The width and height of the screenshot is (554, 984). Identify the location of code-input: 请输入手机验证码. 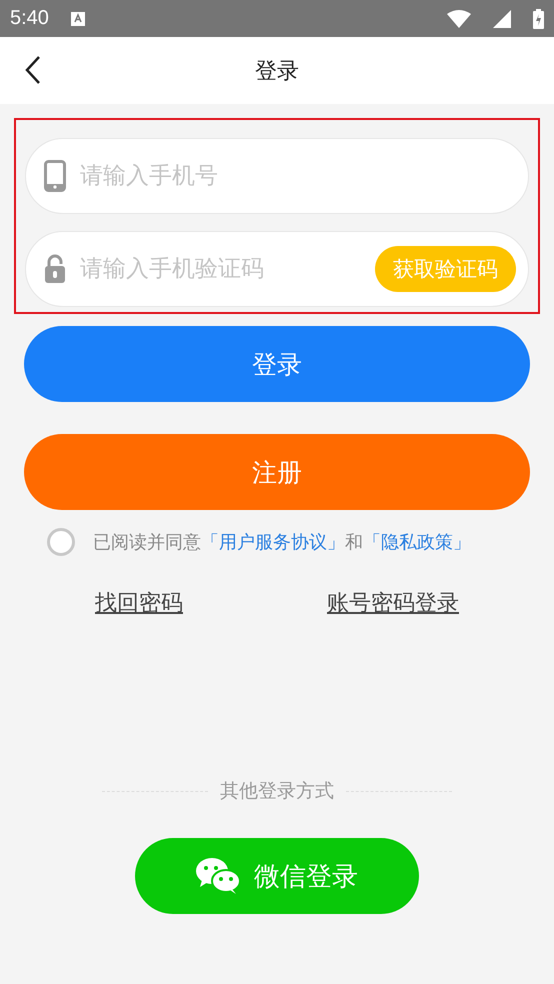
(220, 269).